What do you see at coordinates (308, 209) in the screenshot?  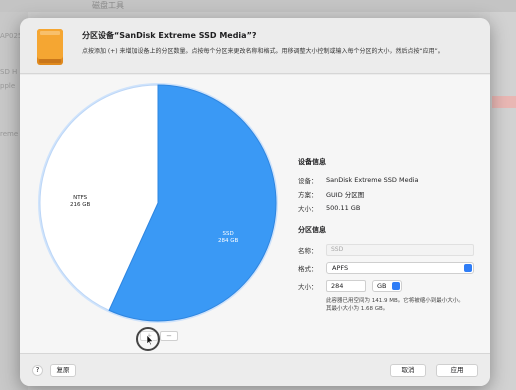 I see `device-size-label: 大小：` at bounding box center [308, 209].